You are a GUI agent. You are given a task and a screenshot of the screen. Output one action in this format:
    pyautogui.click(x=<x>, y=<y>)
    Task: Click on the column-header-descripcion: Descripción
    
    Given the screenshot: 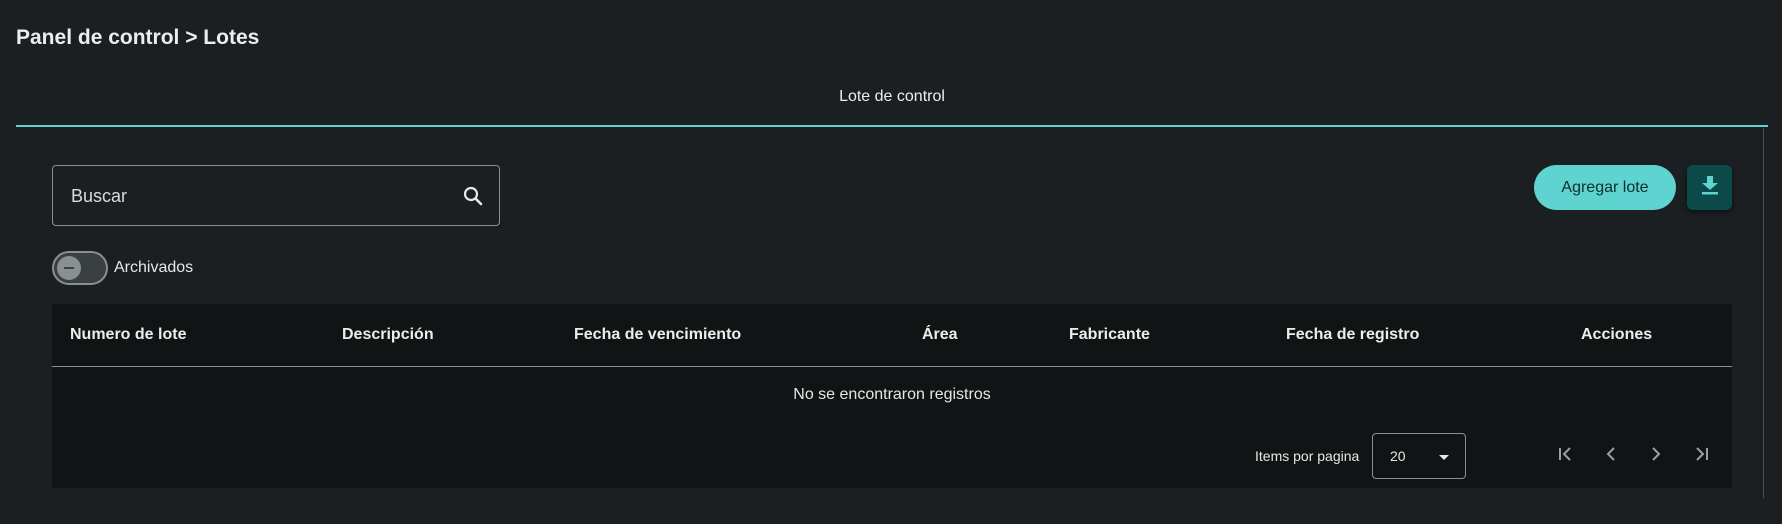 What is the action you would take?
    pyautogui.click(x=388, y=334)
    